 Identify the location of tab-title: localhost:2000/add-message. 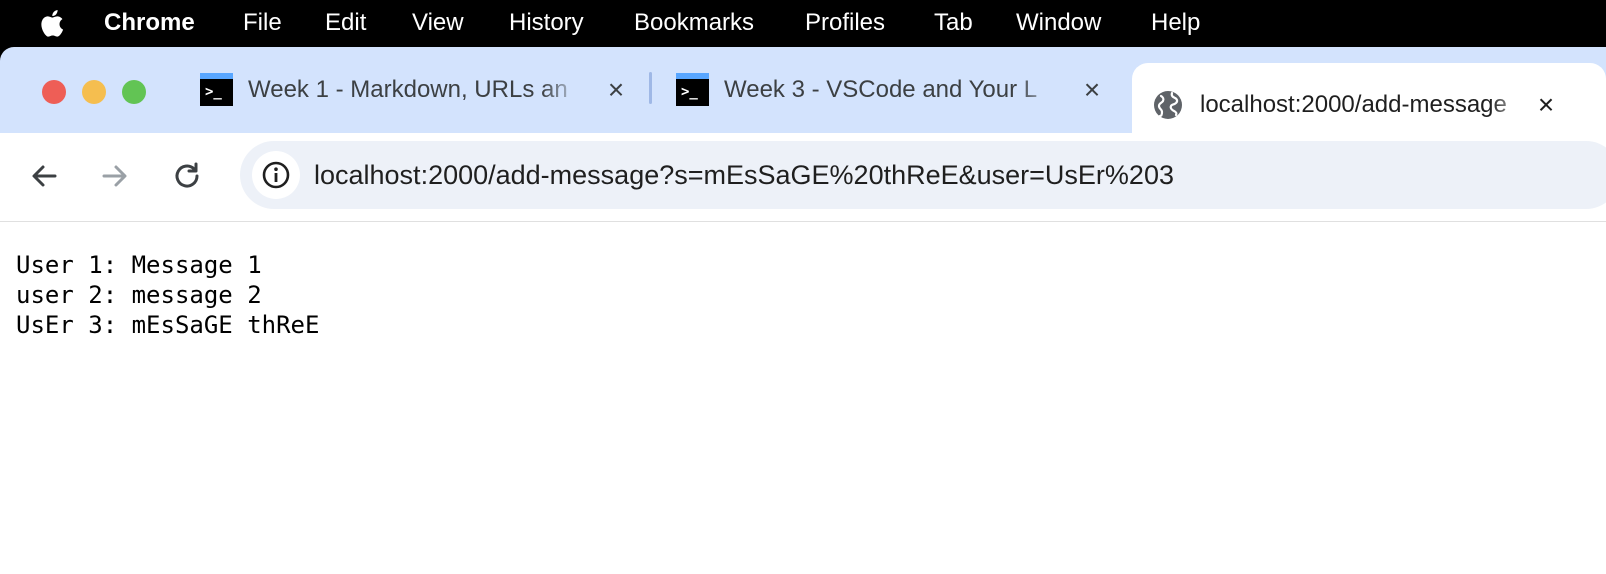
(1353, 104).